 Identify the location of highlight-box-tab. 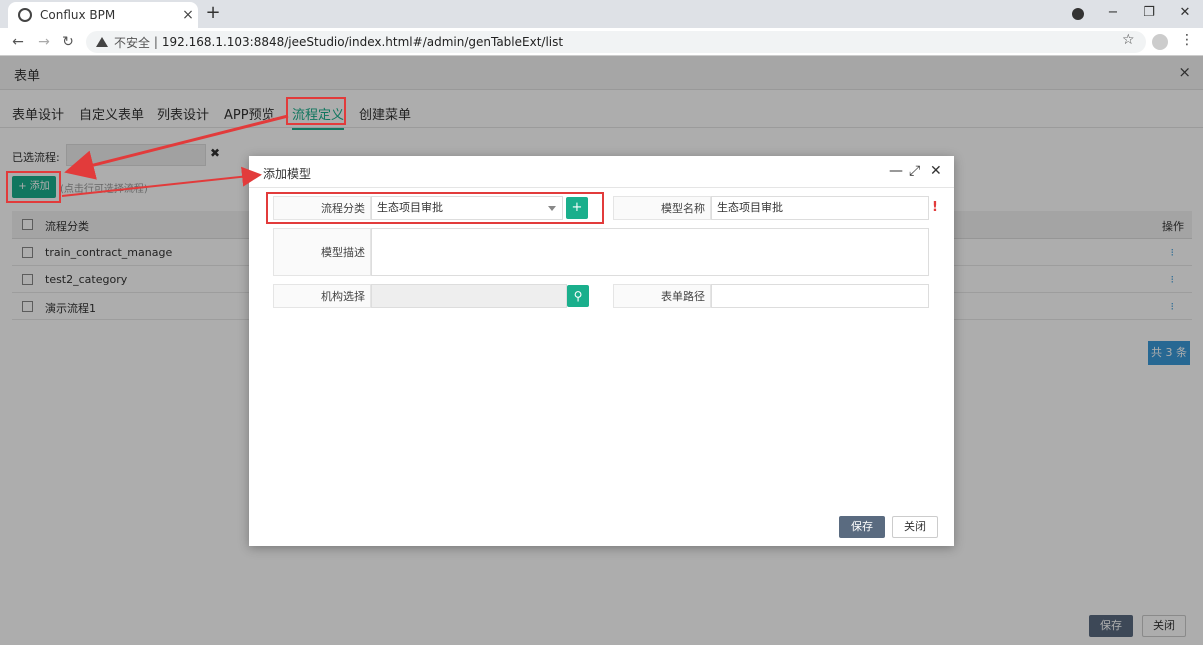
(316, 111).